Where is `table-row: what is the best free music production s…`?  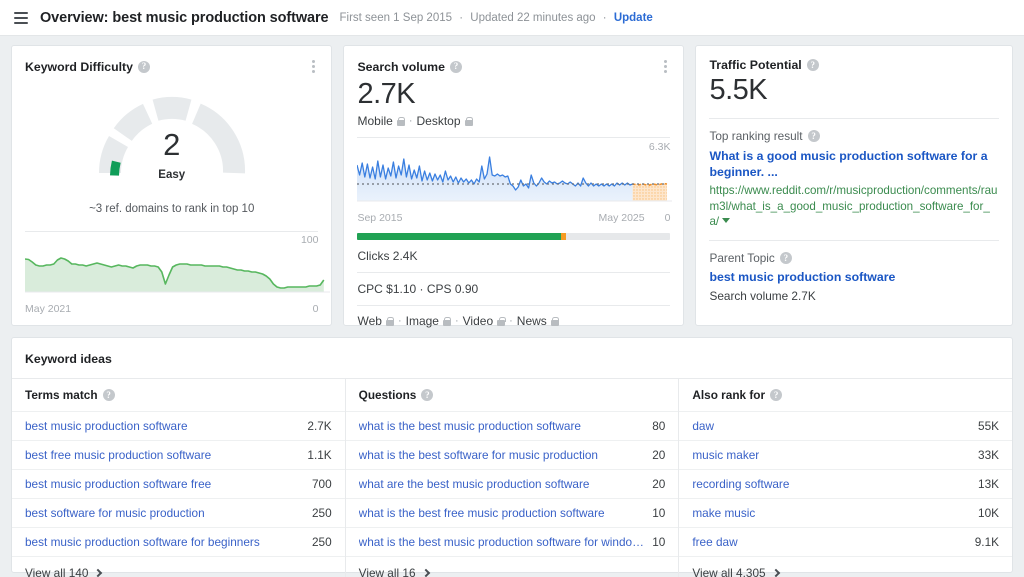
table-row: what is the best free music production s… is located at coordinates (512, 512).